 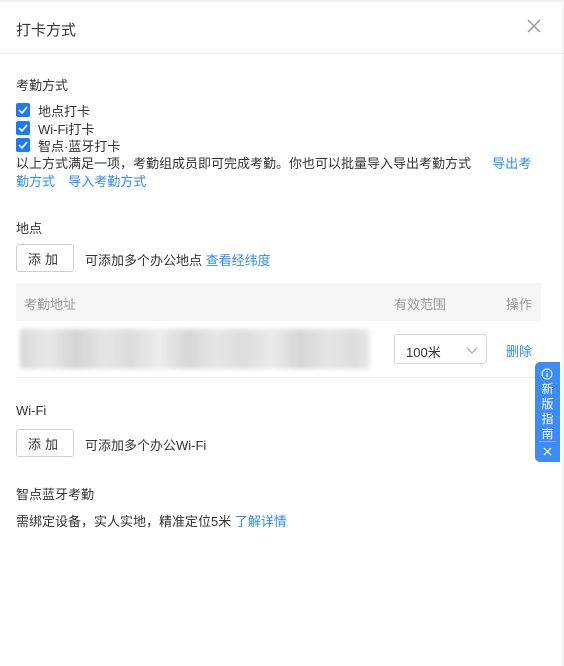 I want to click on option-label: 地点打卡, so click(x=64, y=111).